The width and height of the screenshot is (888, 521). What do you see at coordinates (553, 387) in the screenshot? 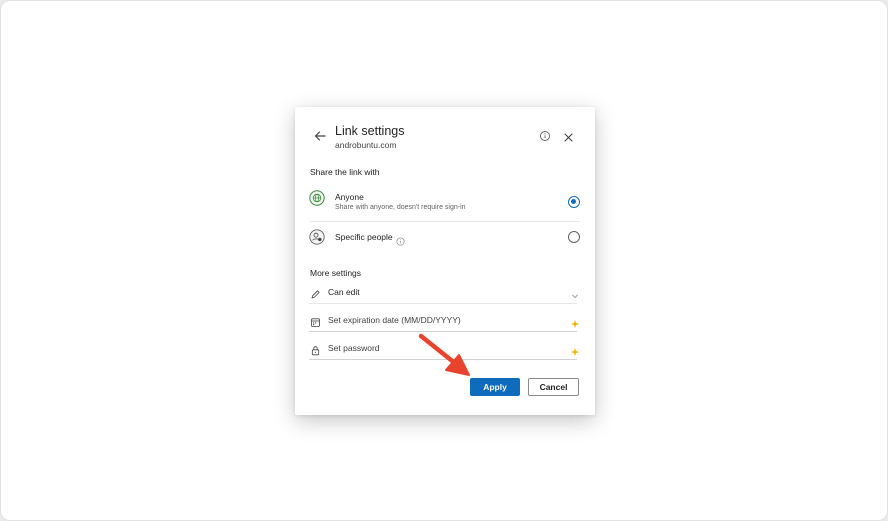
I see `cancel-button: Cancel` at bounding box center [553, 387].